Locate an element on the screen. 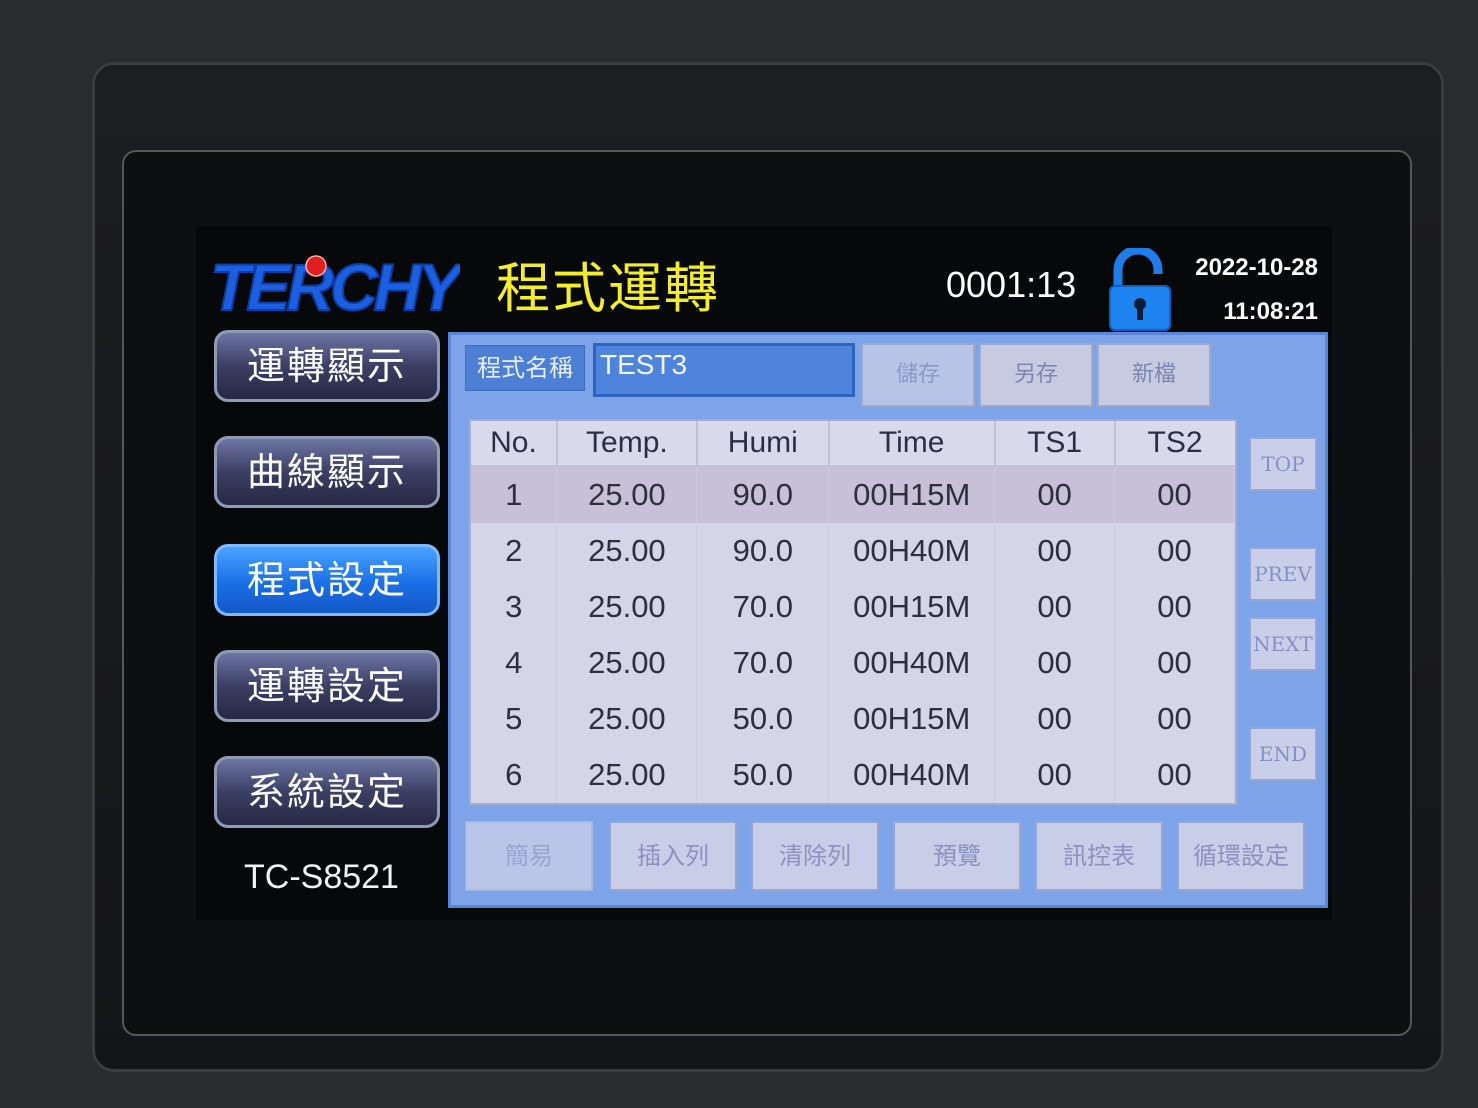  col-header-time: Time is located at coordinates (912, 444).